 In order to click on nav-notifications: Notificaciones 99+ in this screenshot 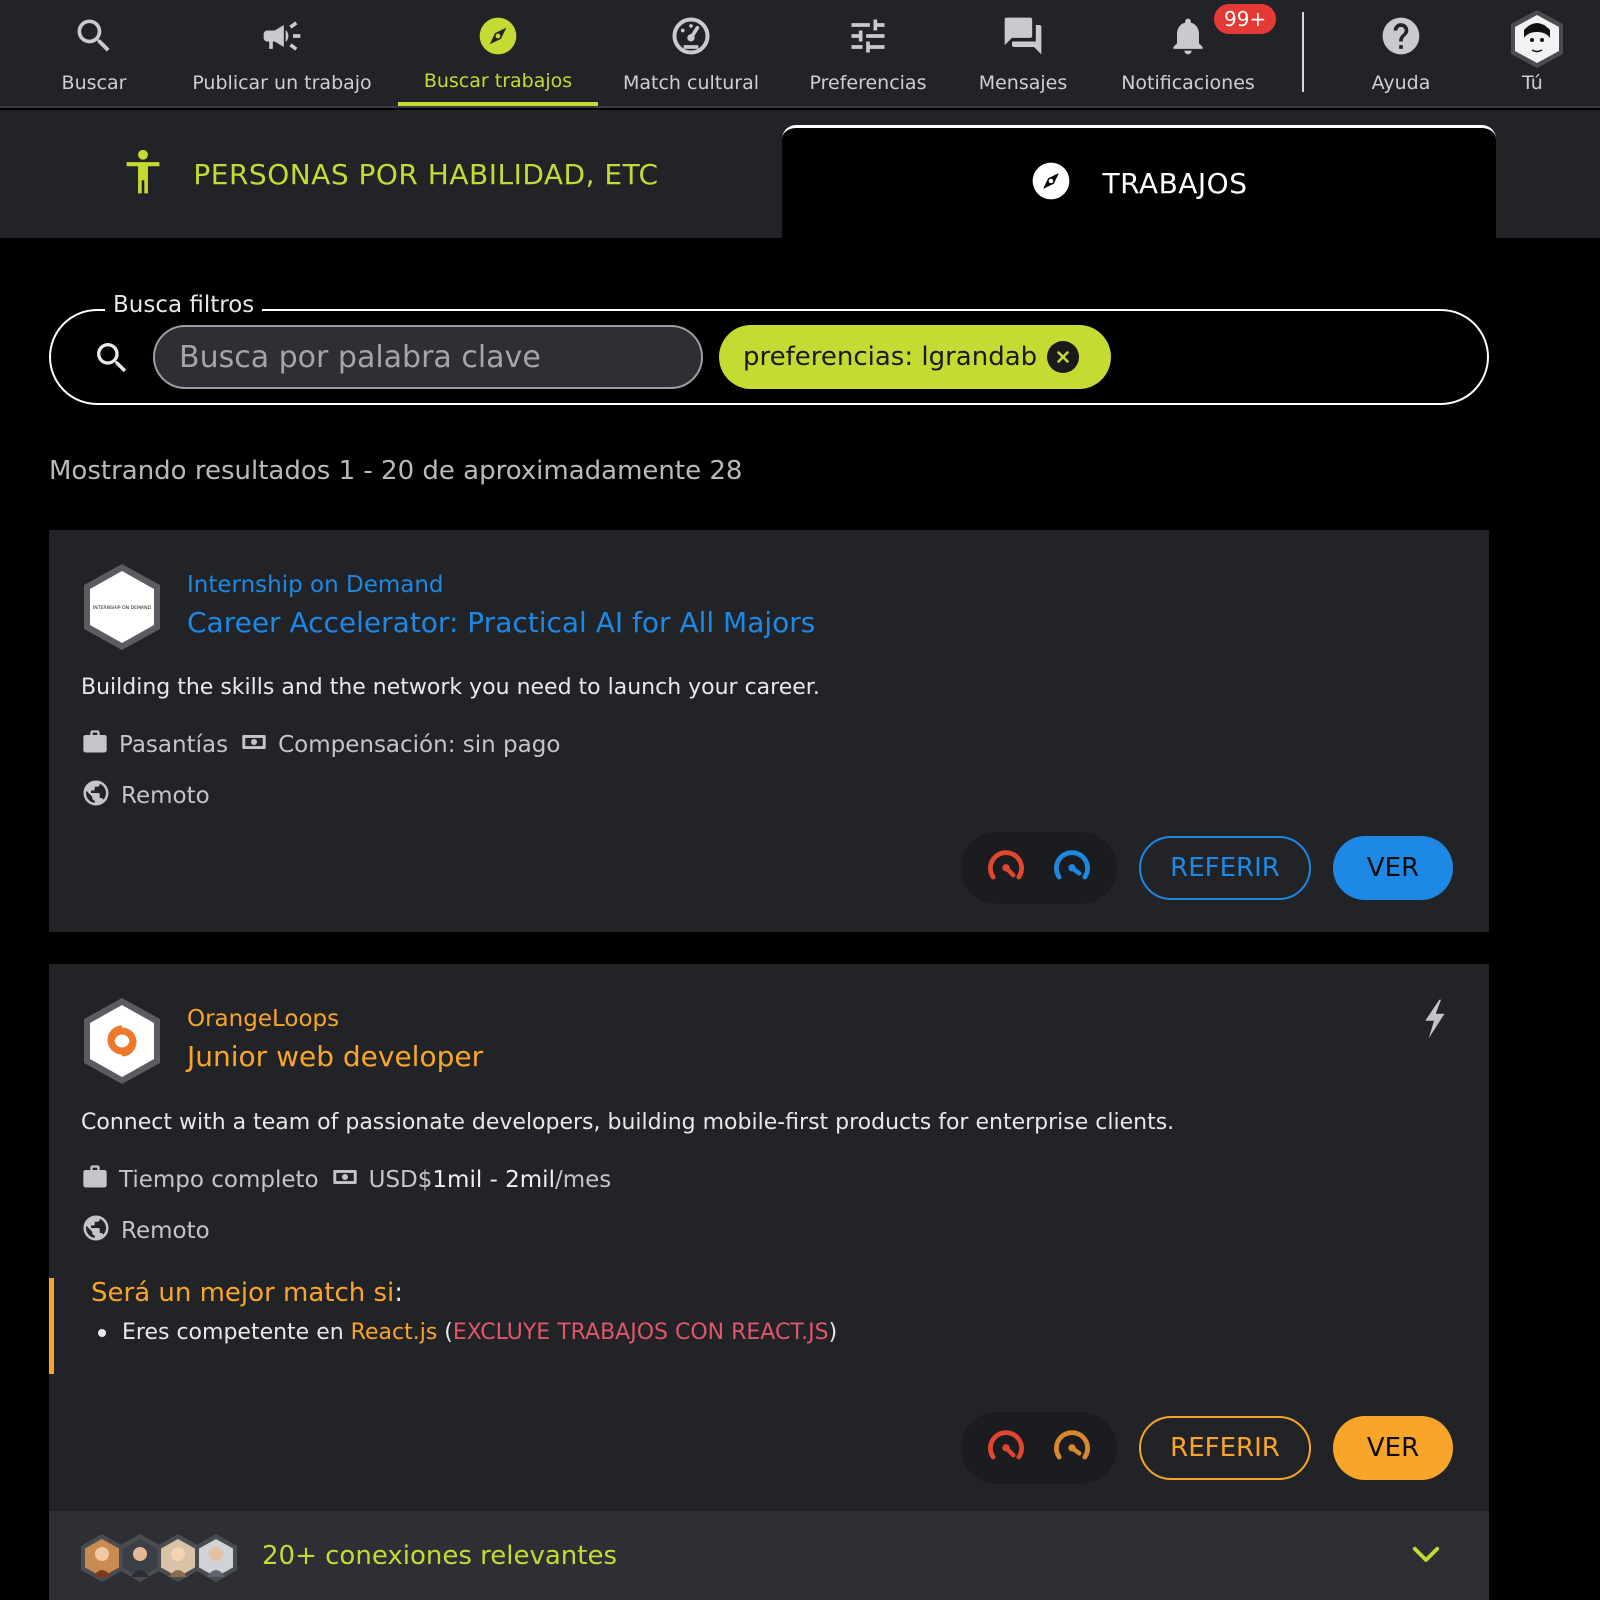, I will do `click(1197, 53)`.